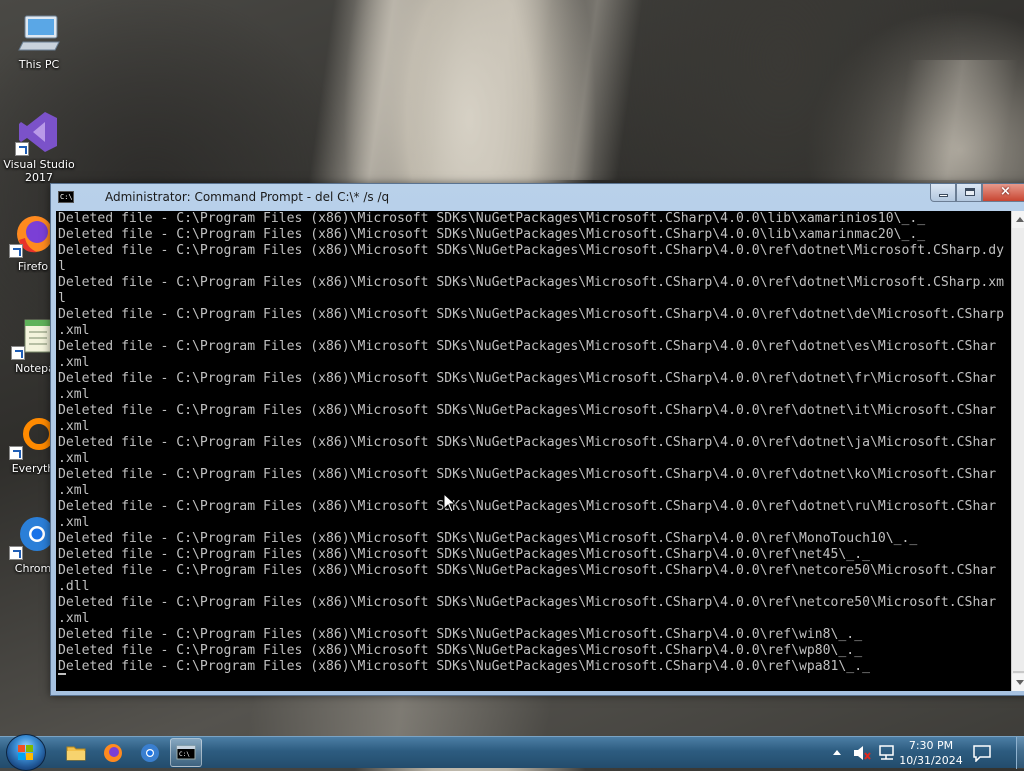  What do you see at coordinates (931, 760) in the screenshot?
I see `clock-date: 10/31/2024` at bounding box center [931, 760].